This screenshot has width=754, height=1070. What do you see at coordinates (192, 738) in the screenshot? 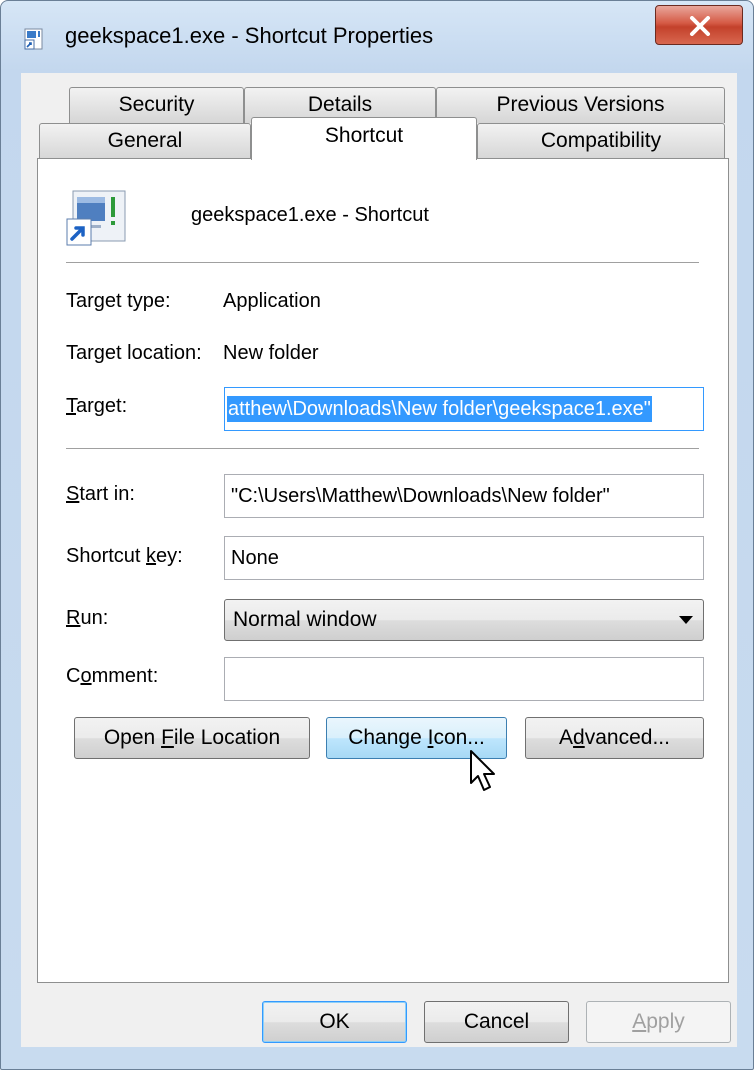
I see `open-file-location-button: Open File Location` at bounding box center [192, 738].